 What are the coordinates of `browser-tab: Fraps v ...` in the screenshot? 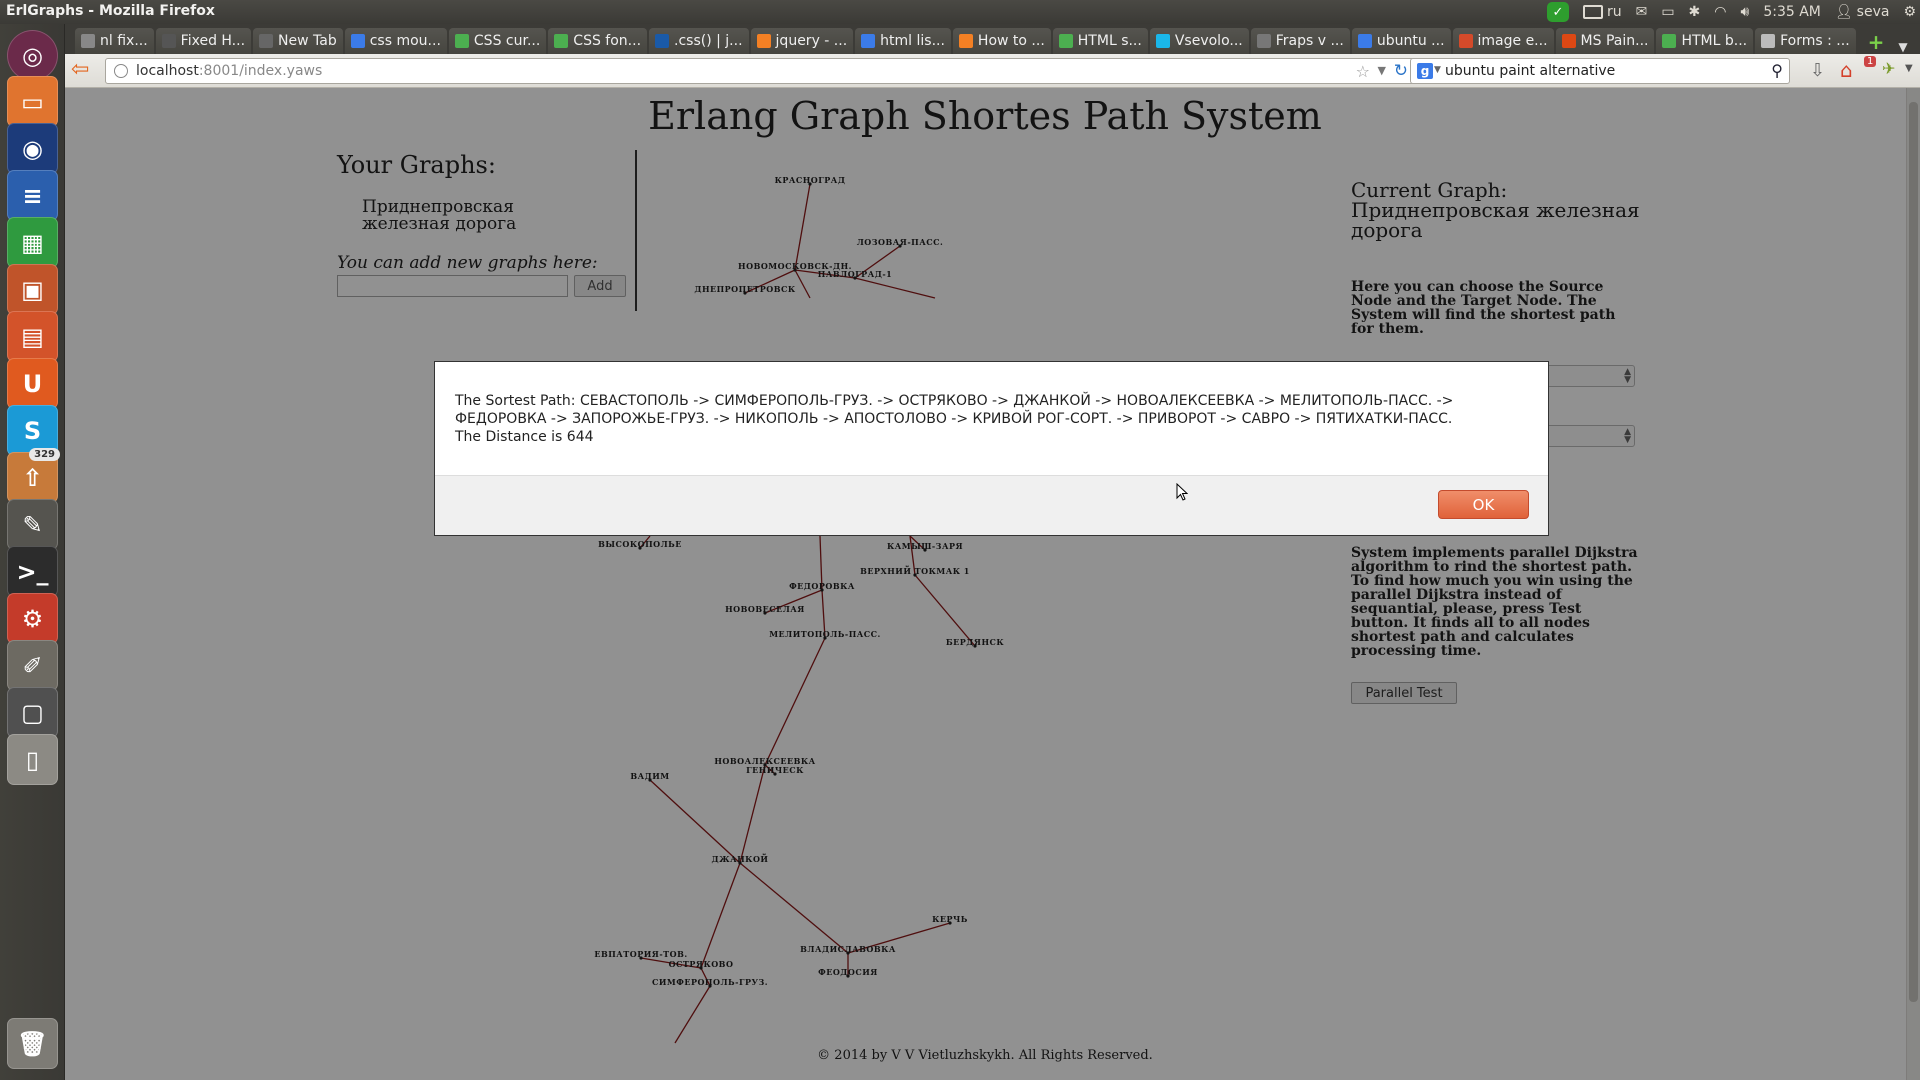 It's located at (1300, 41).